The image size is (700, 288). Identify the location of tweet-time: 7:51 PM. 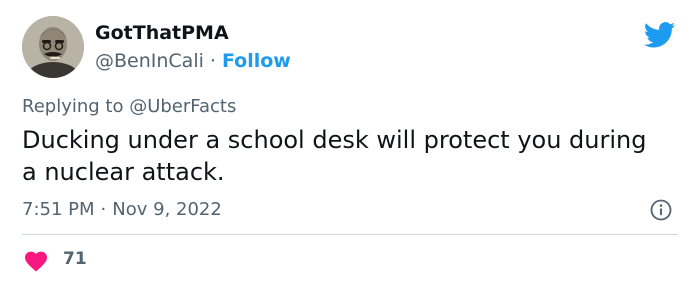
(58, 209).